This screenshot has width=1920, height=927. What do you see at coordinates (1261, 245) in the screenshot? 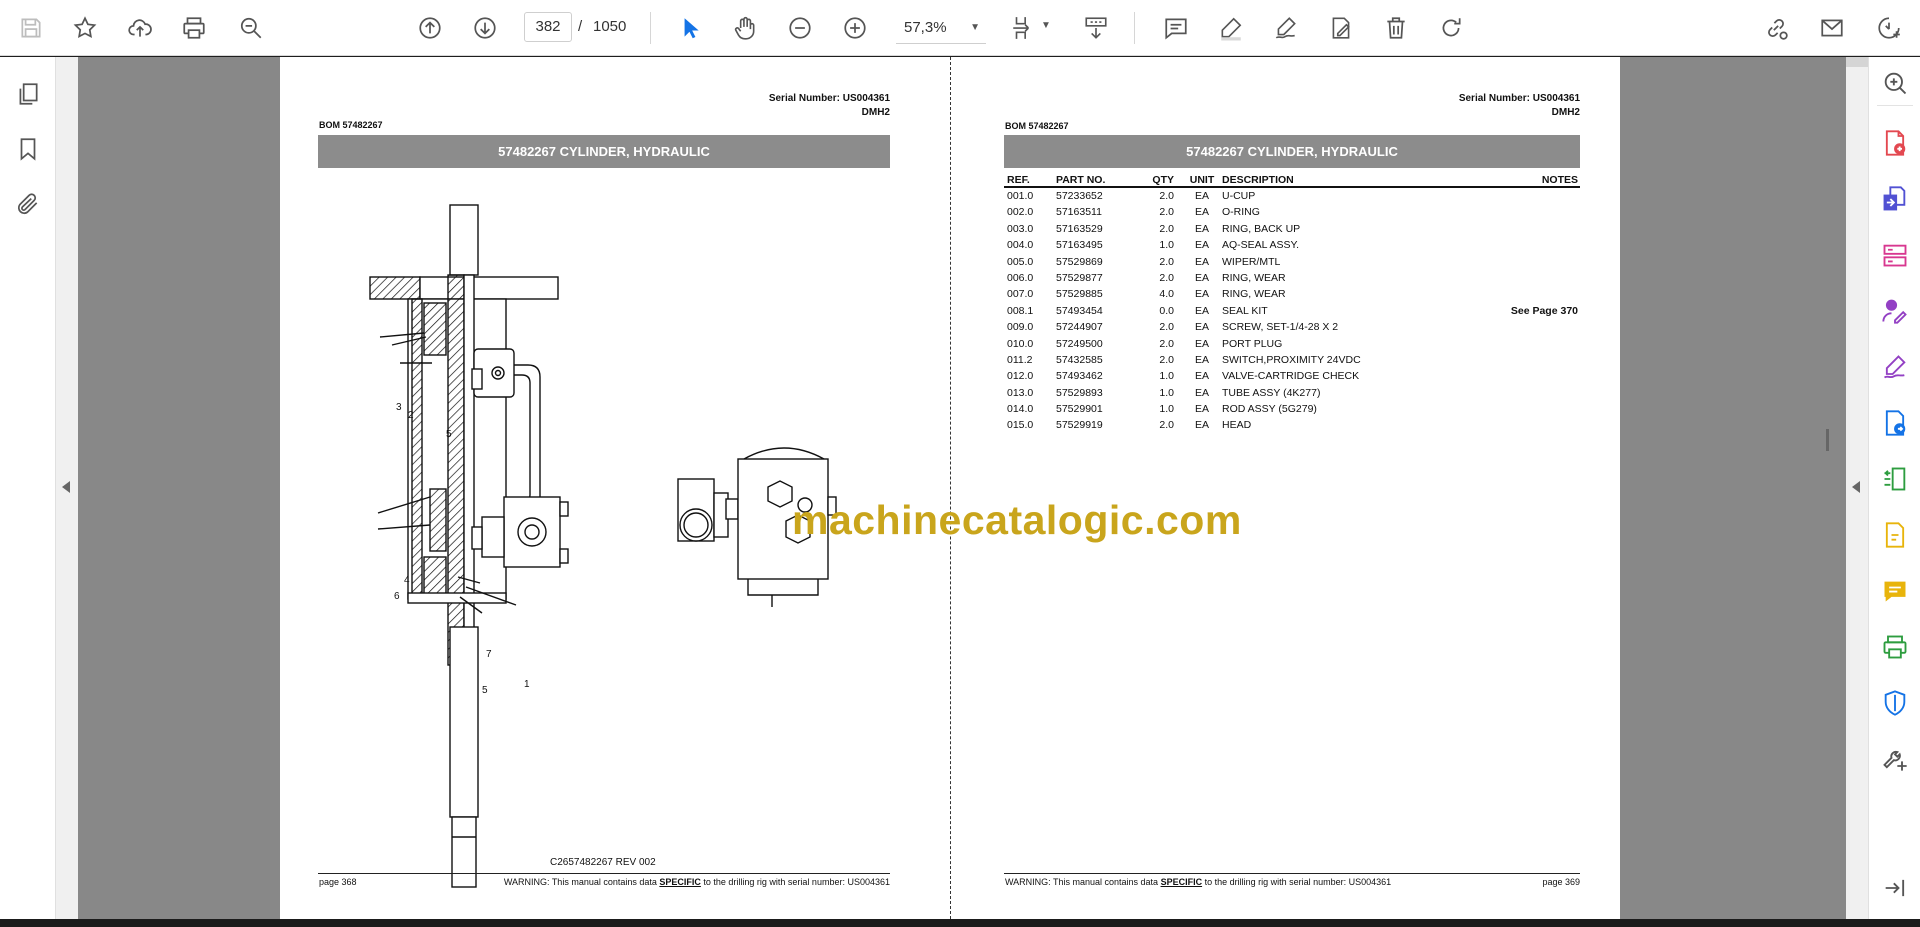
I see `table-cell-desc: AQ-SEAL ASSY.` at bounding box center [1261, 245].